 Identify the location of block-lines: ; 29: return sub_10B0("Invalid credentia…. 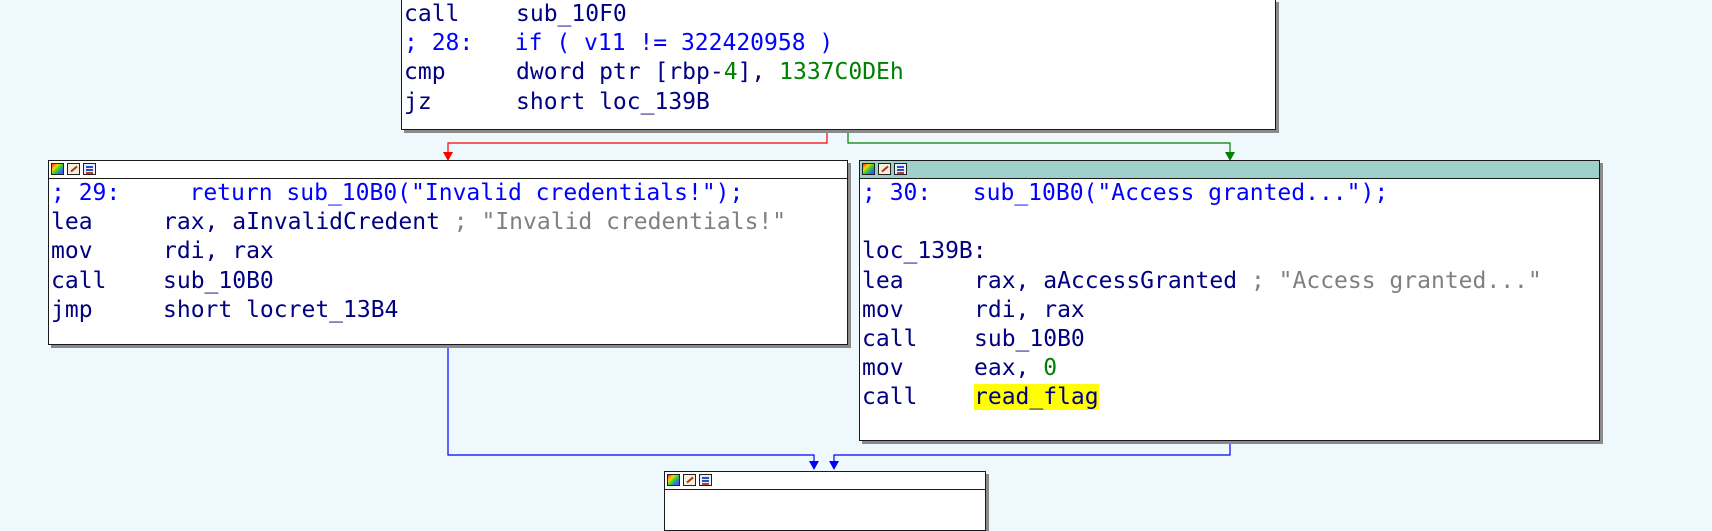
(448, 252).